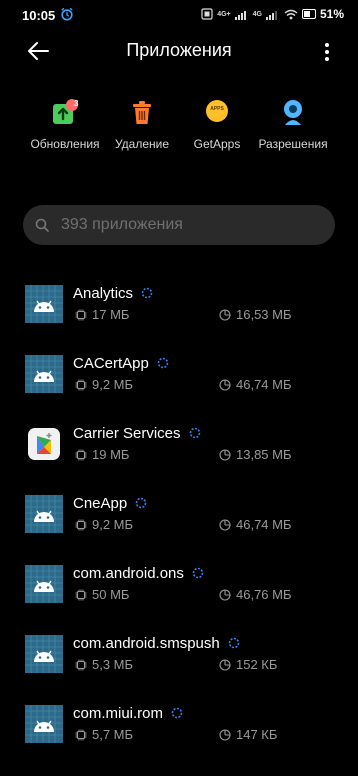 The height and width of the screenshot is (776, 358). What do you see at coordinates (76, 103) in the screenshot?
I see `updates-badge: 3` at bounding box center [76, 103].